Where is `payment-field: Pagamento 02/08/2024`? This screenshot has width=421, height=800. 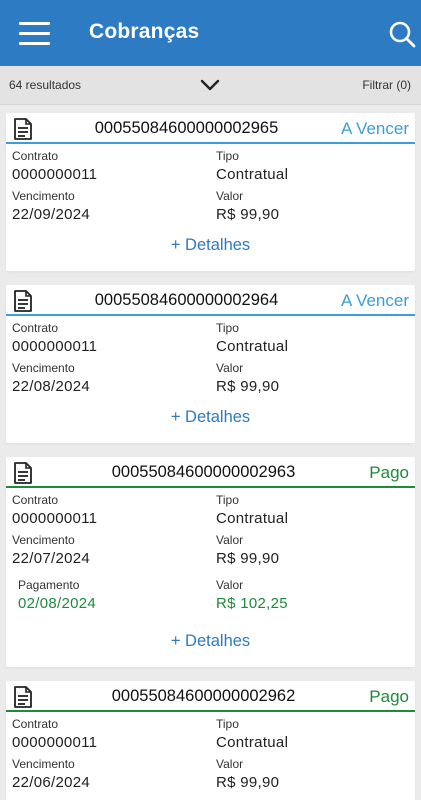 payment-field: Pagamento 02/08/2024 is located at coordinates (57, 595).